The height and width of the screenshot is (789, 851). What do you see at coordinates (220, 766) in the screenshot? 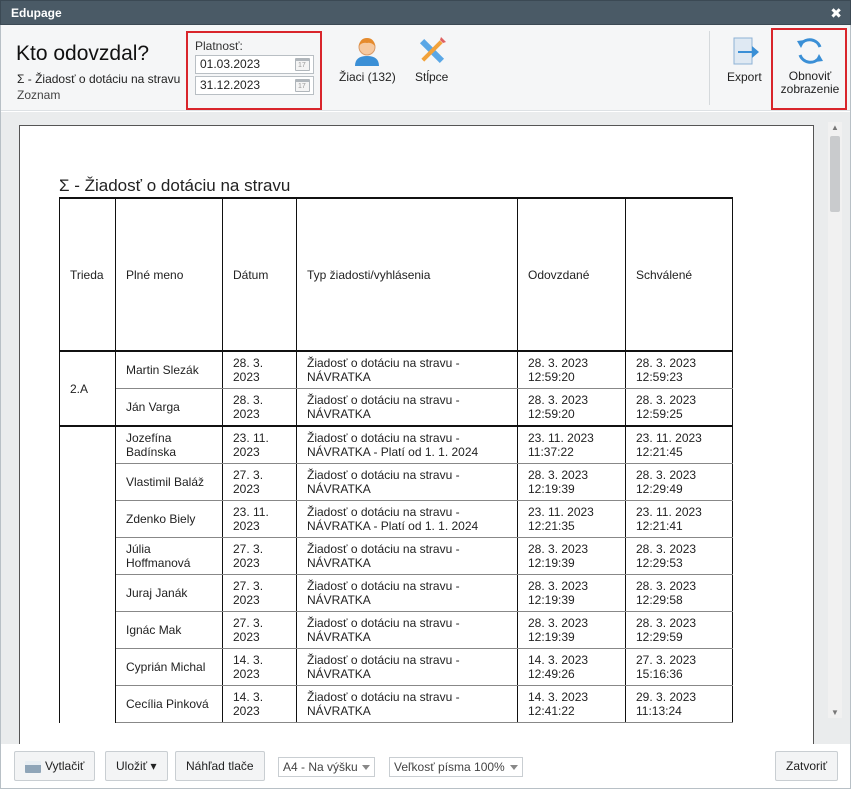
I see `print-preview-button: Náhľad tlače` at bounding box center [220, 766].